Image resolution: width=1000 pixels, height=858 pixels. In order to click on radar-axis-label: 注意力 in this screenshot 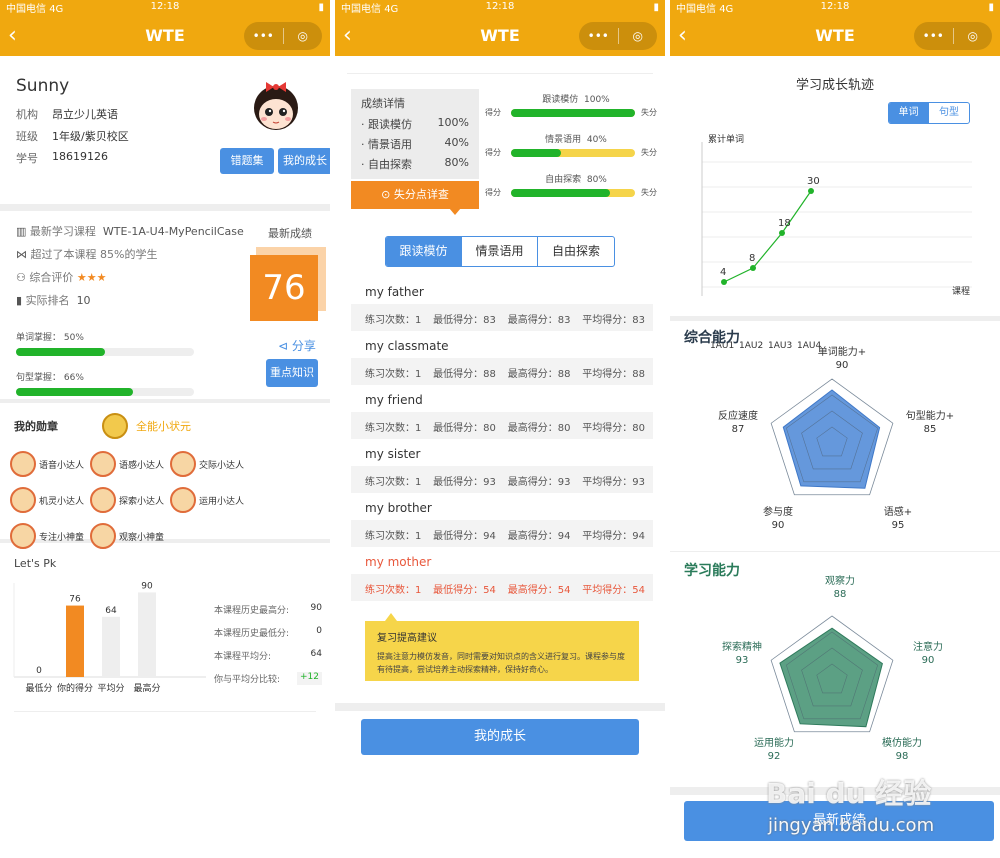, I will do `click(928, 646)`.